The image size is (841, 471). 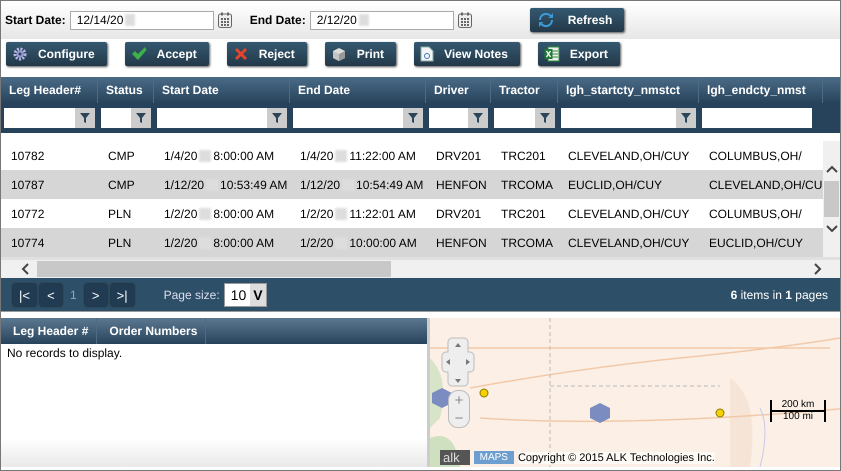 I want to click on column-header: End Date, so click(x=324, y=90).